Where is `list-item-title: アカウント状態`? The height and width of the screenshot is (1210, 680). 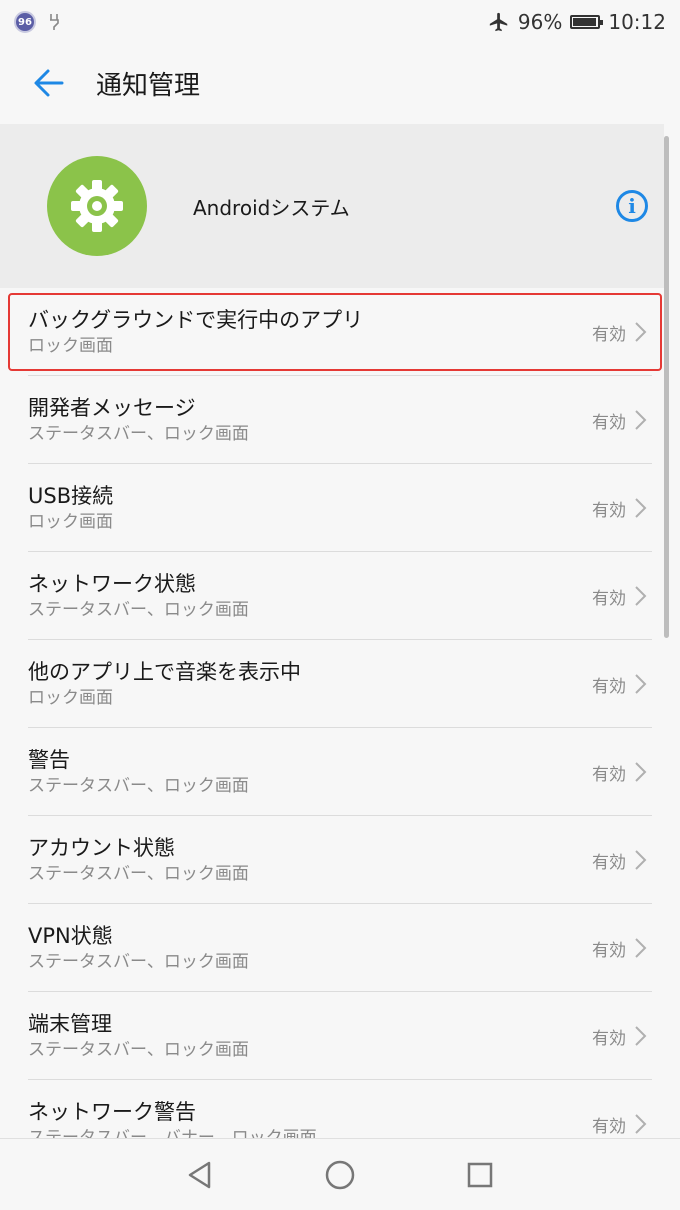
list-item-title: アカウント状態 is located at coordinates (101, 848).